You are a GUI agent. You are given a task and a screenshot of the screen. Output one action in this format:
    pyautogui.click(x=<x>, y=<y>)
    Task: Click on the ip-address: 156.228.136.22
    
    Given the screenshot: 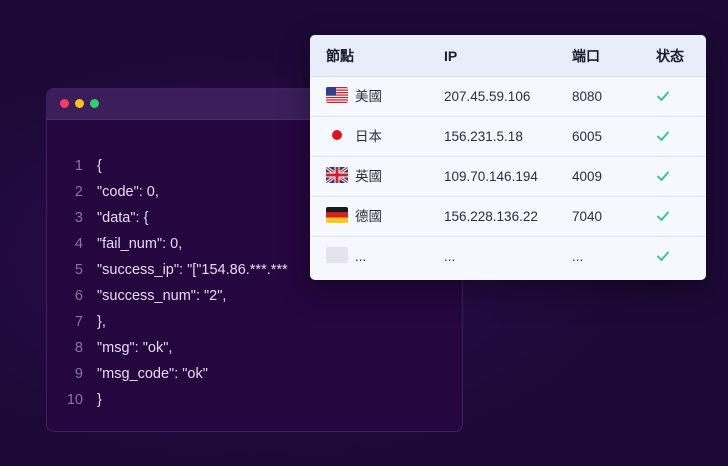 What is the action you would take?
    pyautogui.click(x=491, y=216)
    